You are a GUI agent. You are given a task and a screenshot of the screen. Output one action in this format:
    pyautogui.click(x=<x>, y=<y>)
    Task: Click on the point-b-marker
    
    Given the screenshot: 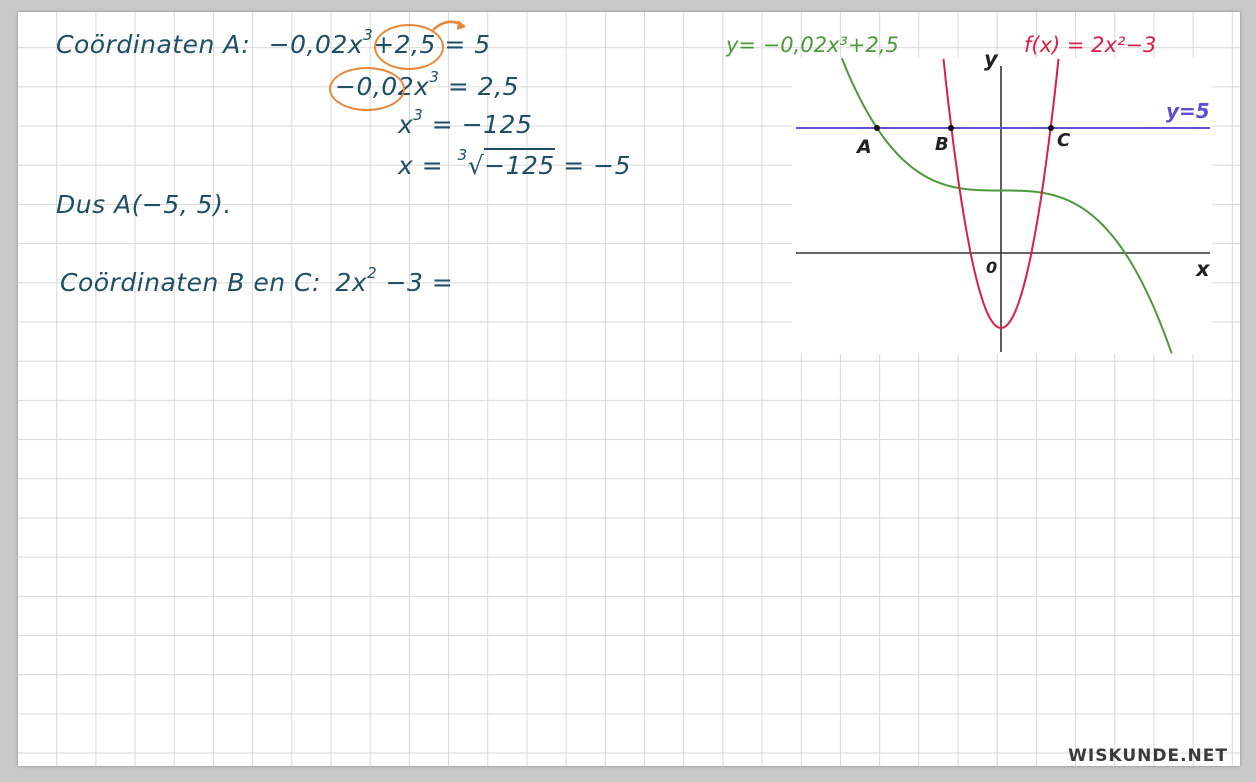 What is the action you would take?
    pyautogui.click(x=951, y=128)
    